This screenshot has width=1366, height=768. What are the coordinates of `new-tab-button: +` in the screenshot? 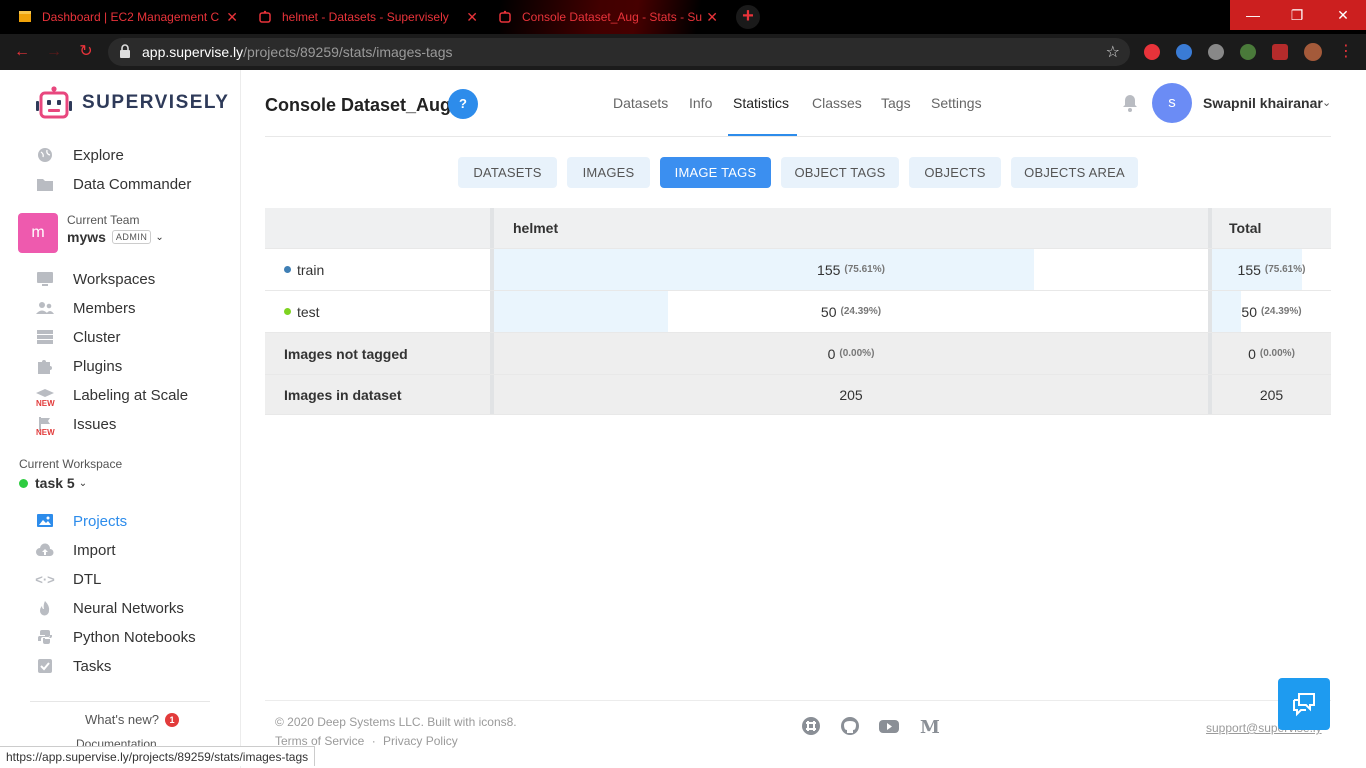 It's located at (748, 17).